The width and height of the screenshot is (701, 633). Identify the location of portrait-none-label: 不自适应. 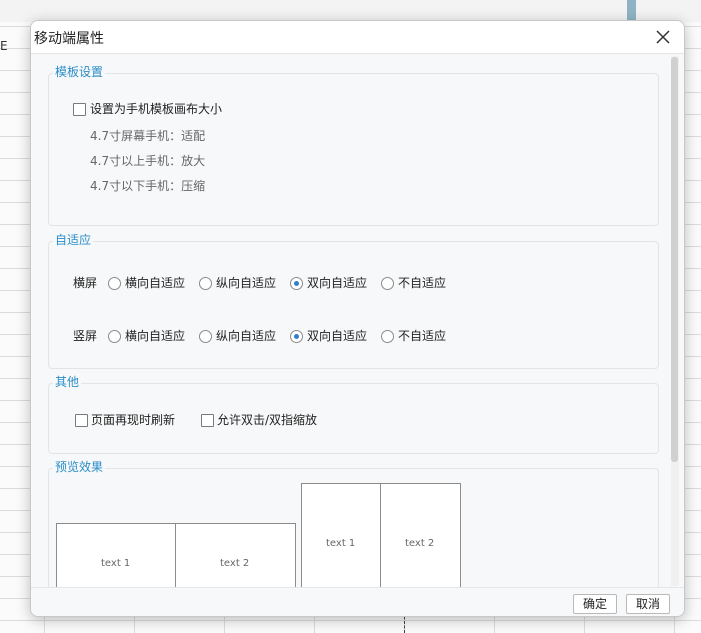
(422, 336).